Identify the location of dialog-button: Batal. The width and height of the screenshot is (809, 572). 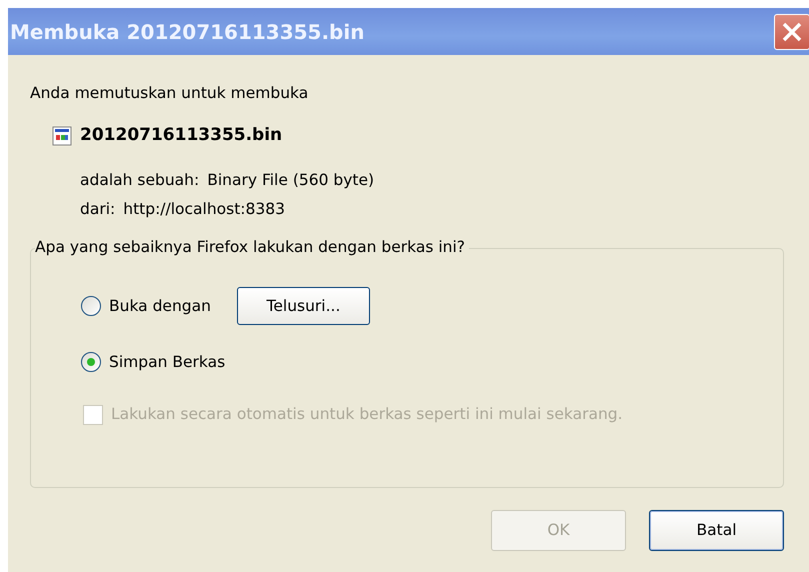
(716, 531).